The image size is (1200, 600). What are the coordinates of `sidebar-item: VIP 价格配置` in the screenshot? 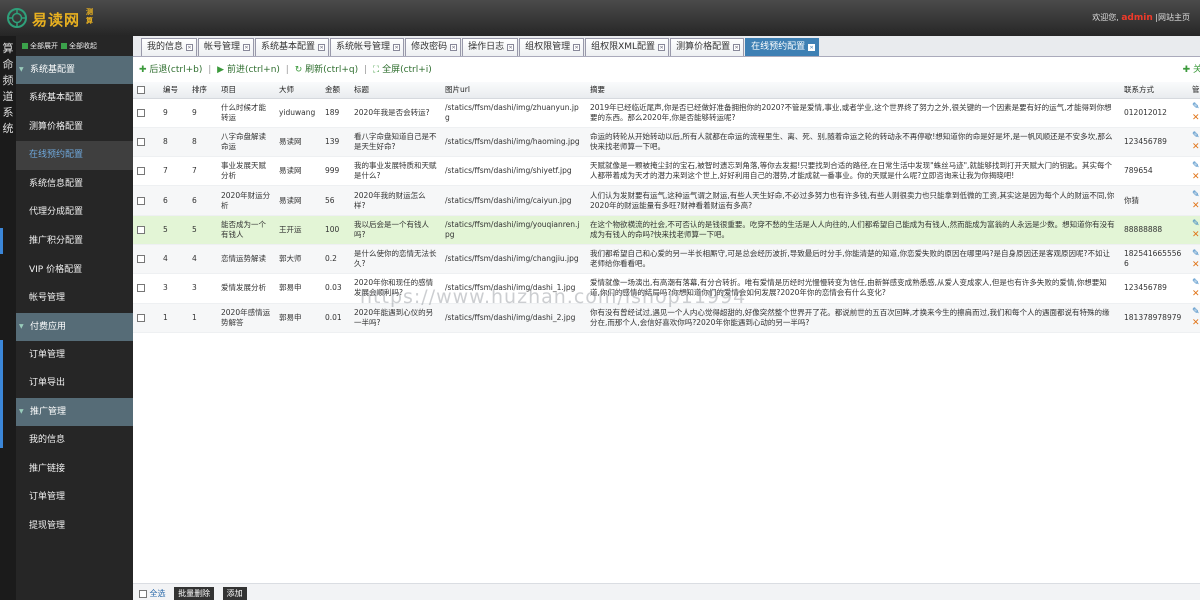 It's located at (74, 270).